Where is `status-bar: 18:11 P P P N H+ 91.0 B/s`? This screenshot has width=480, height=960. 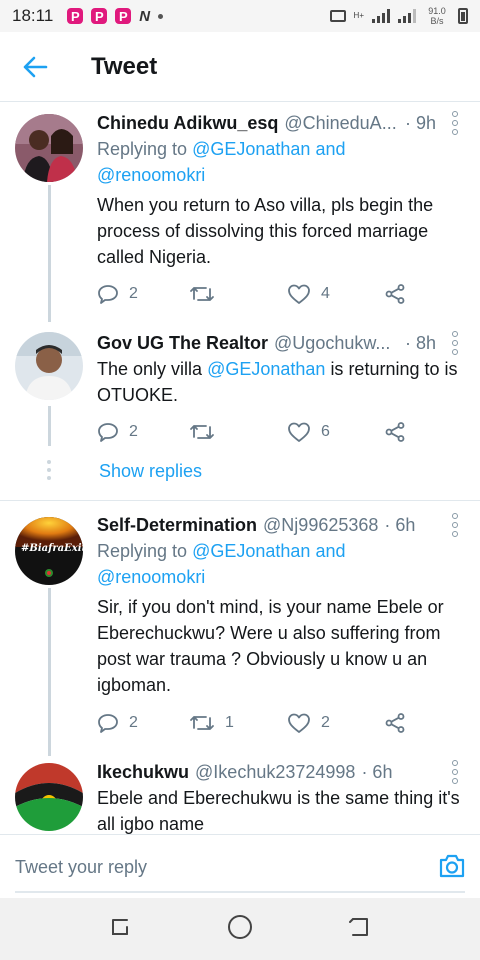
status-bar: 18:11 P P P N H+ 91.0 B/s is located at coordinates (240, 16).